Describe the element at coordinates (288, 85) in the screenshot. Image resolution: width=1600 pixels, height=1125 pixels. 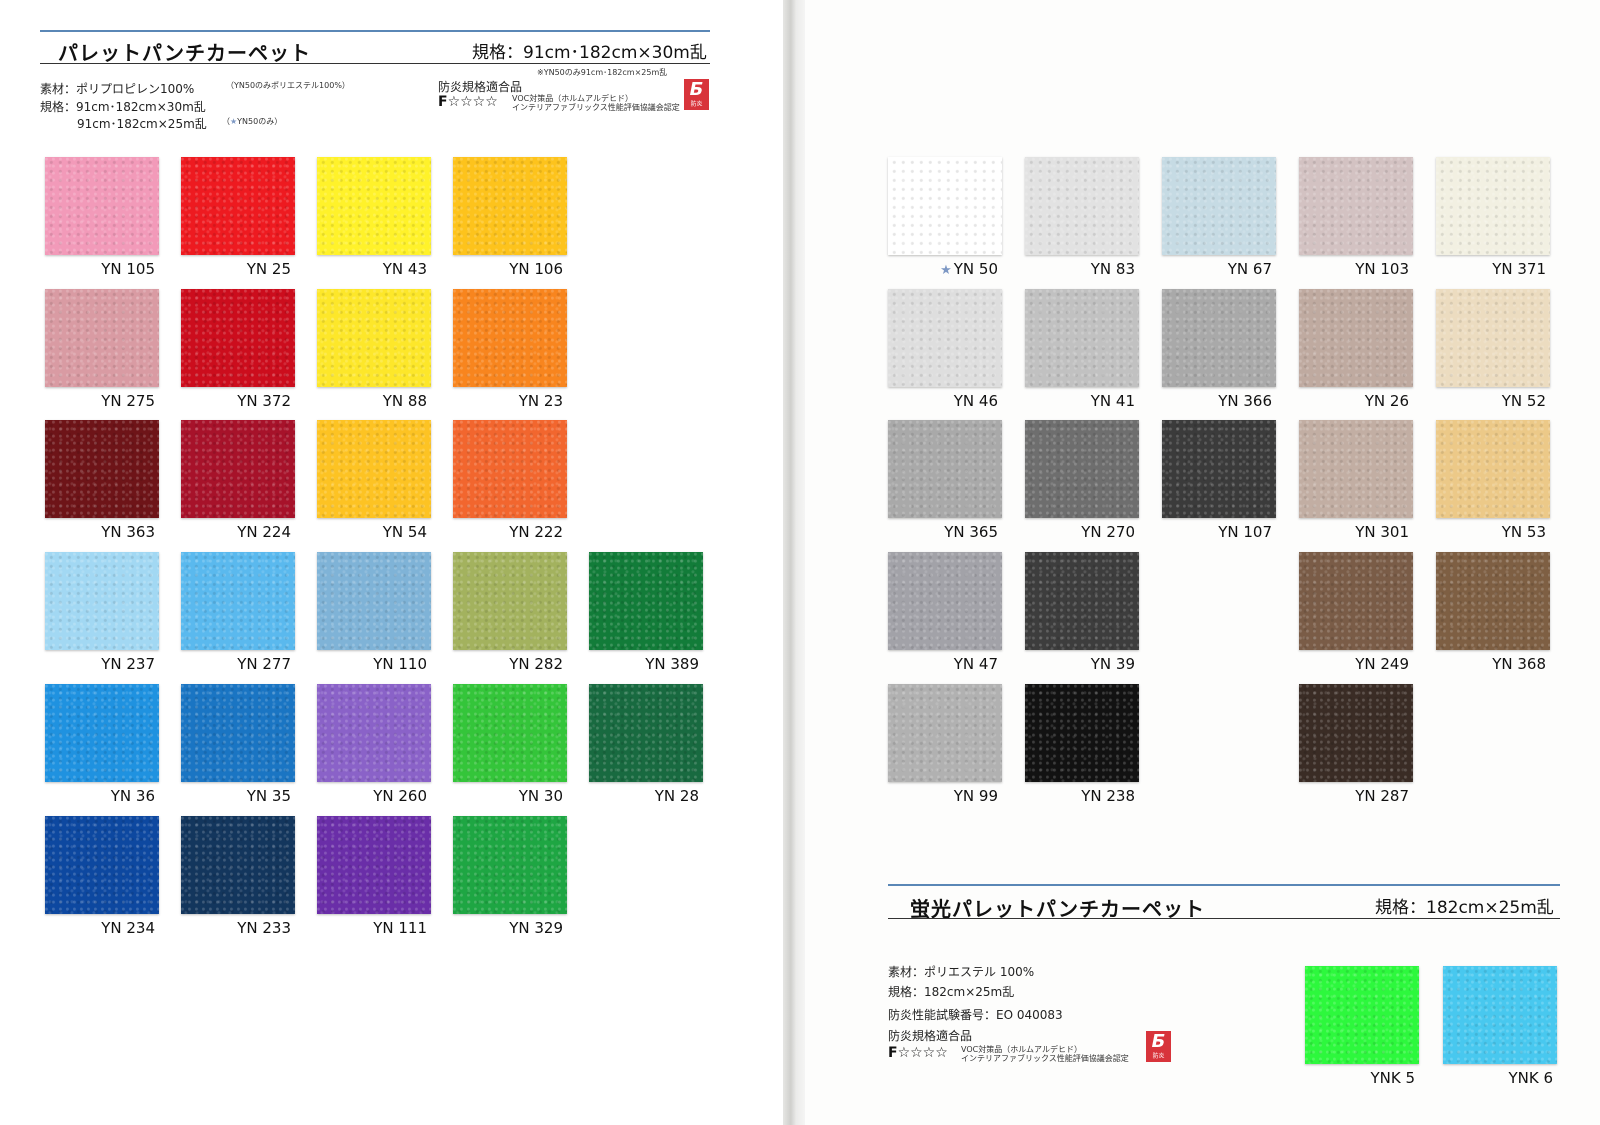
I see `material-note: （YN50のみポリエステル100%）` at that location.